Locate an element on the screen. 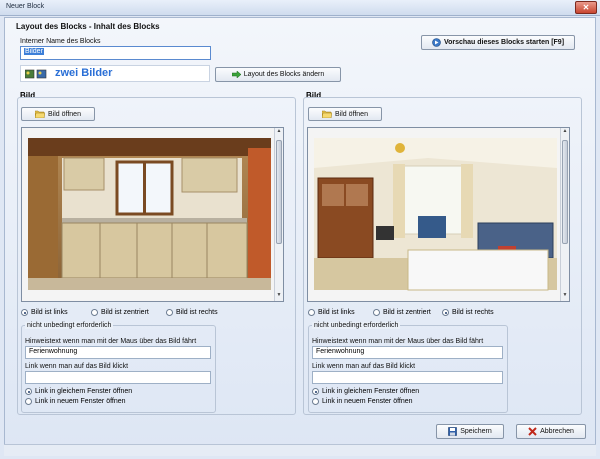  cancel-x-icon is located at coordinates (532, 431).